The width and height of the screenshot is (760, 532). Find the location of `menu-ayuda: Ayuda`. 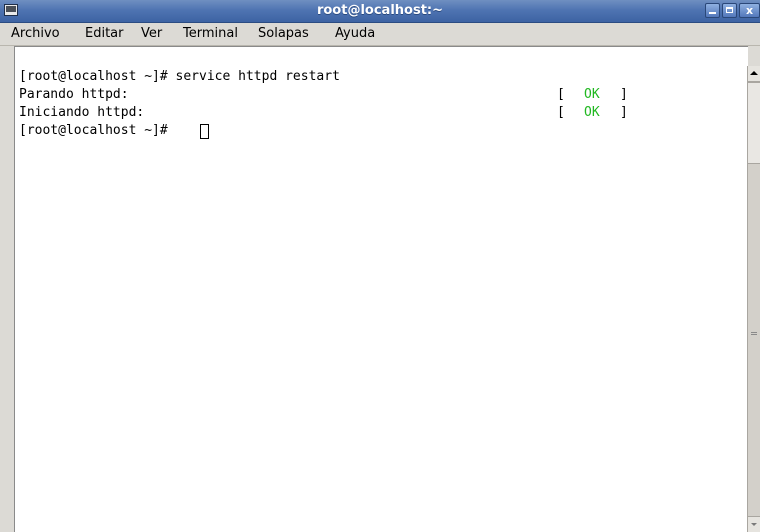

menu-ayuda: Ayuda is located at coordinates (355, 34).